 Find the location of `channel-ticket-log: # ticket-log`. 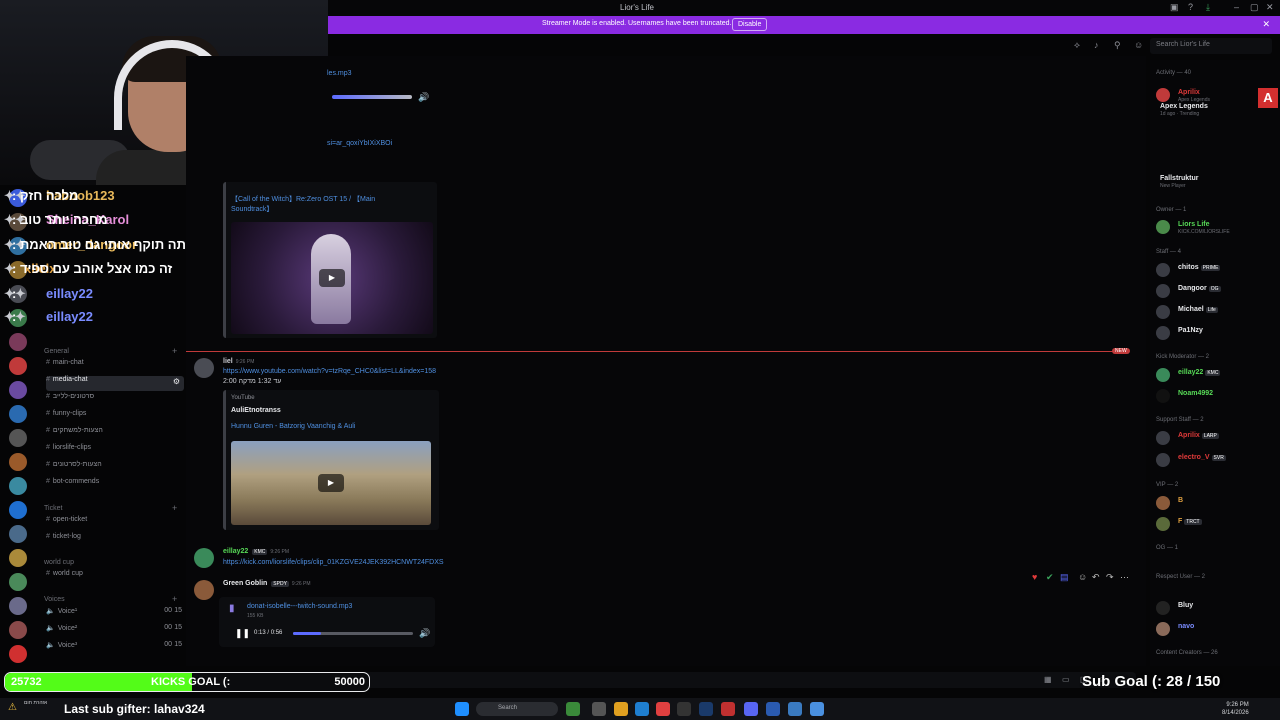

channel-ticket-log: # ticket-log is located at coordinates (115, 540).